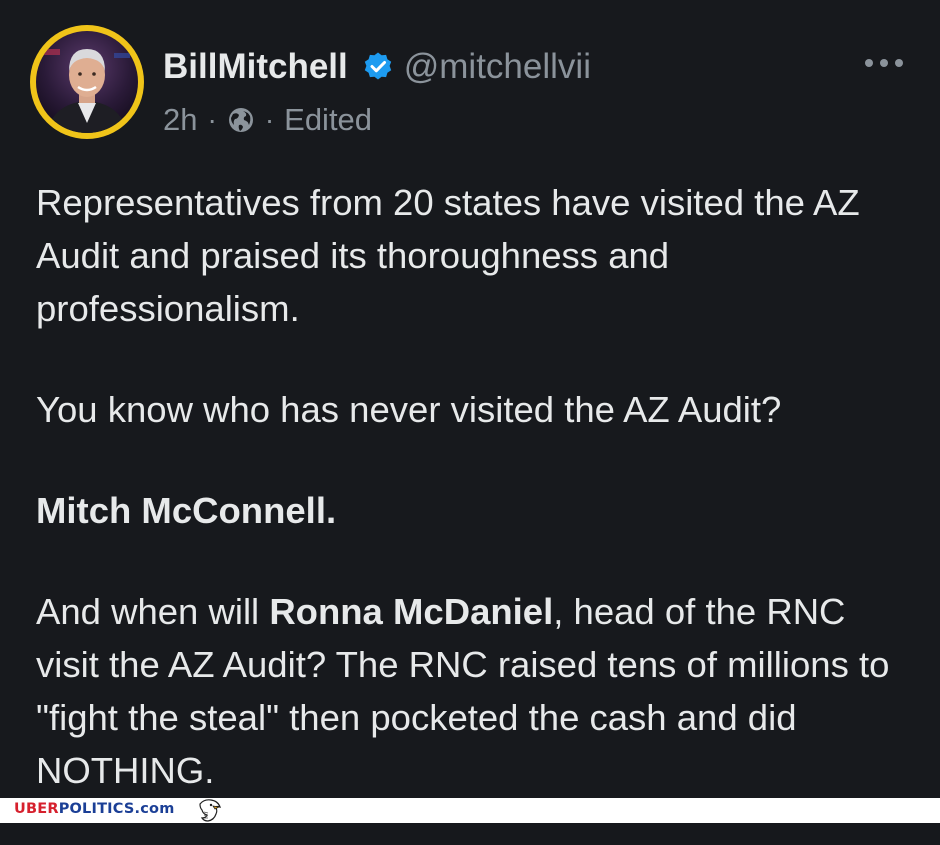 This screenshot has height=845, width=940. I want to click on verified-badge-icon, so click(377, 66).